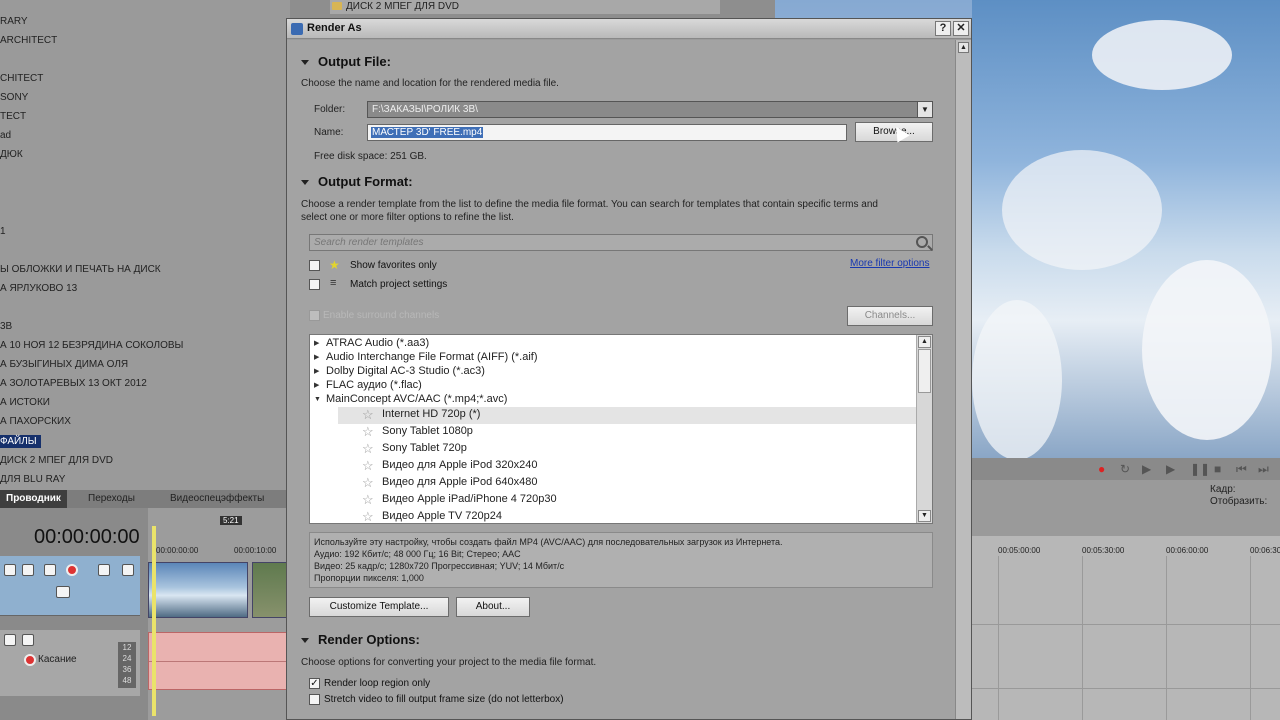 This screenshot has height=720, width=1280. I want to click on help-button: ?, so click(943, 28).